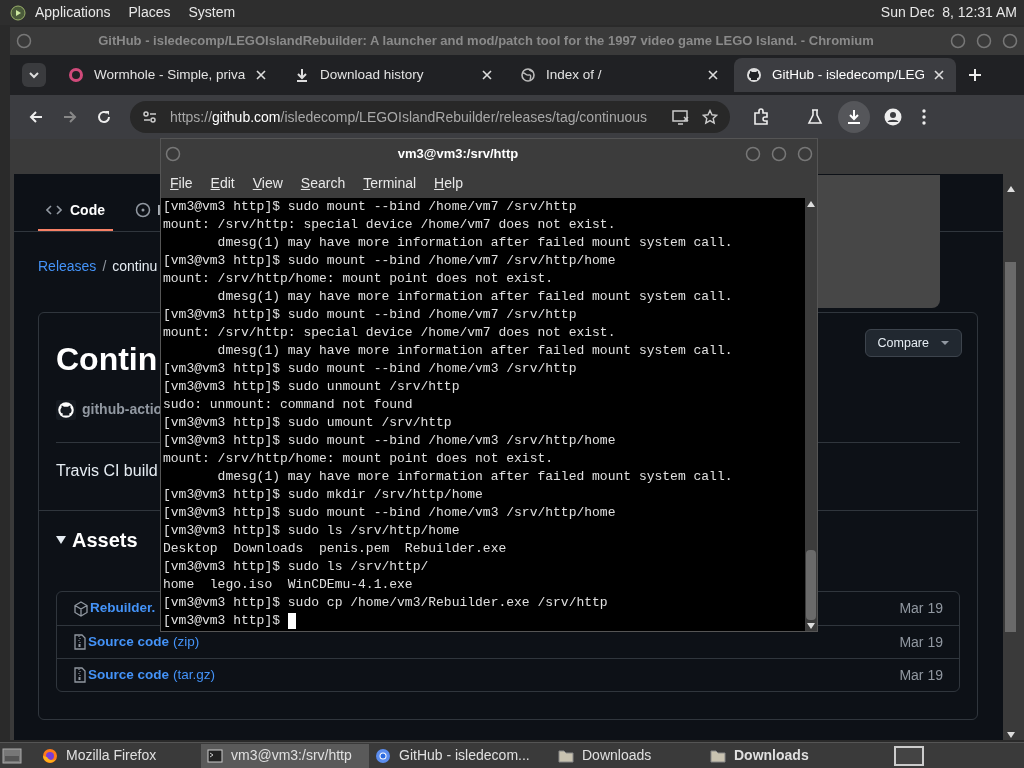 Image resolution: width=1024 pixels, height=768 pixels. What do you see at coordinates (80, 675) in the screenshot?
I see `zip-file-icon` at bounding box center [80, 675].